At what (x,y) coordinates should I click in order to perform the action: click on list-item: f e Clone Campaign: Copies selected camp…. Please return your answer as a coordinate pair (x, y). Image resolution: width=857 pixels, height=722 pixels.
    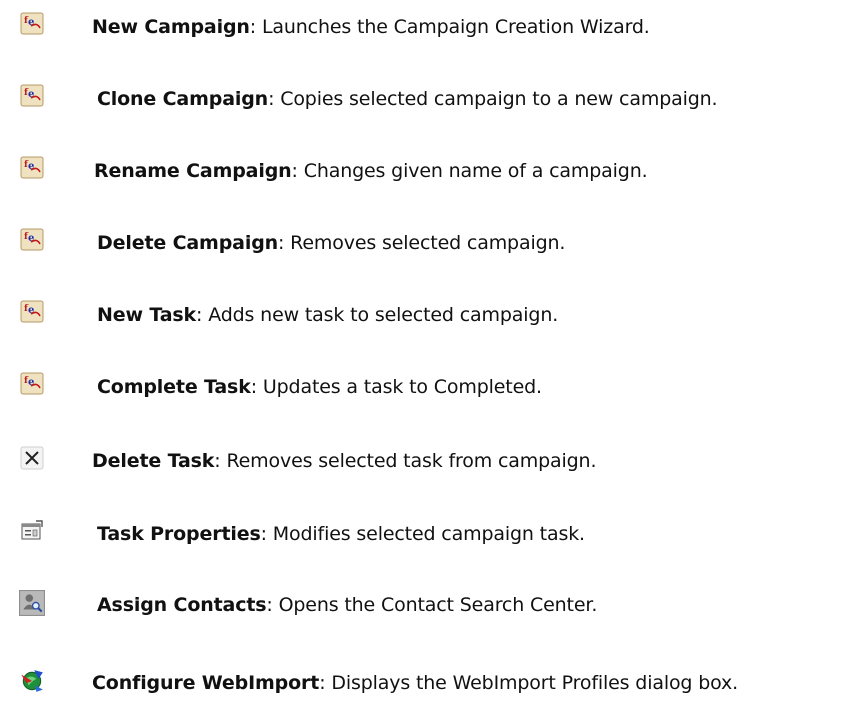
    Looking at the image, I should click on (428, 102).